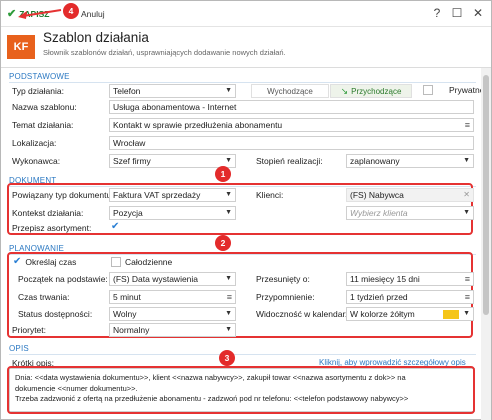  I want to click on doc-type-value: Faktura VAT sprzedaży, so click(157, 195).